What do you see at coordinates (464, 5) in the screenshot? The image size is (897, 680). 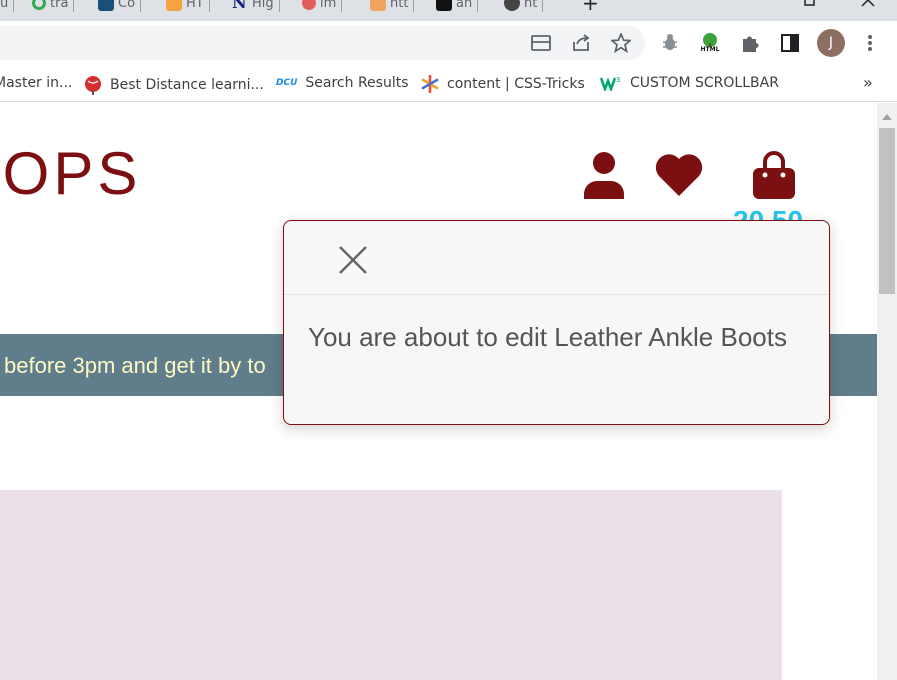 I see `tab-label: an` at bounding box center [464, 5].